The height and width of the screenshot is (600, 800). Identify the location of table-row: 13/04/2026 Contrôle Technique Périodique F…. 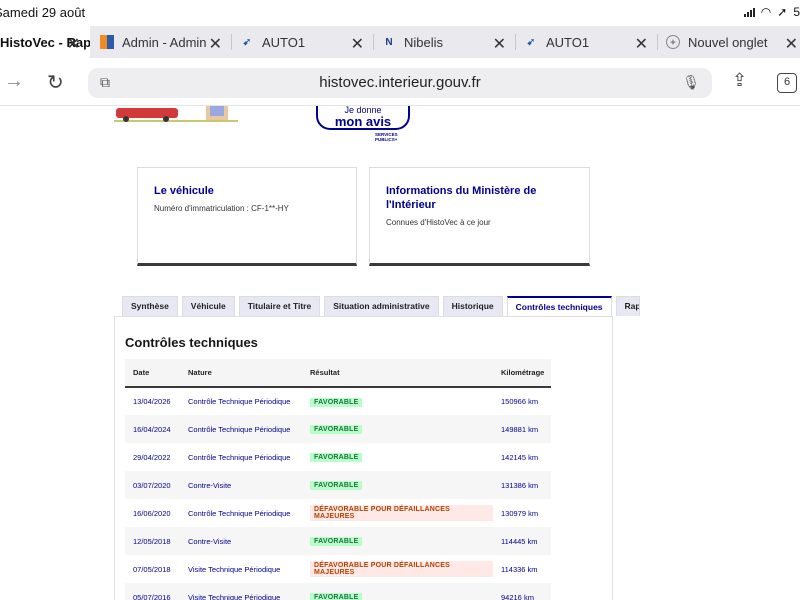
(338, 401).